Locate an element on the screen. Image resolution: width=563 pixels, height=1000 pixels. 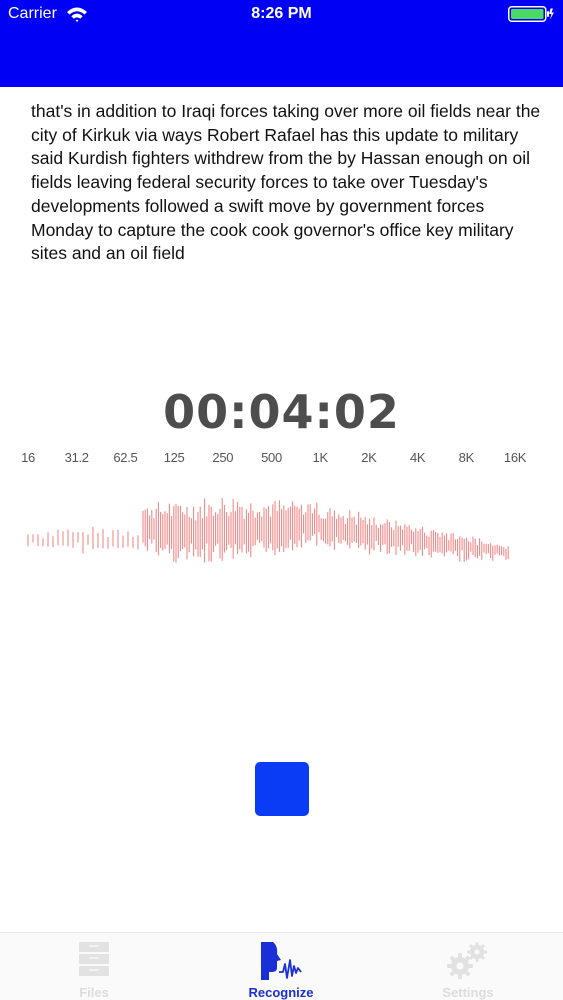
frequency-label: 2K is located at coordinates (369, 457).